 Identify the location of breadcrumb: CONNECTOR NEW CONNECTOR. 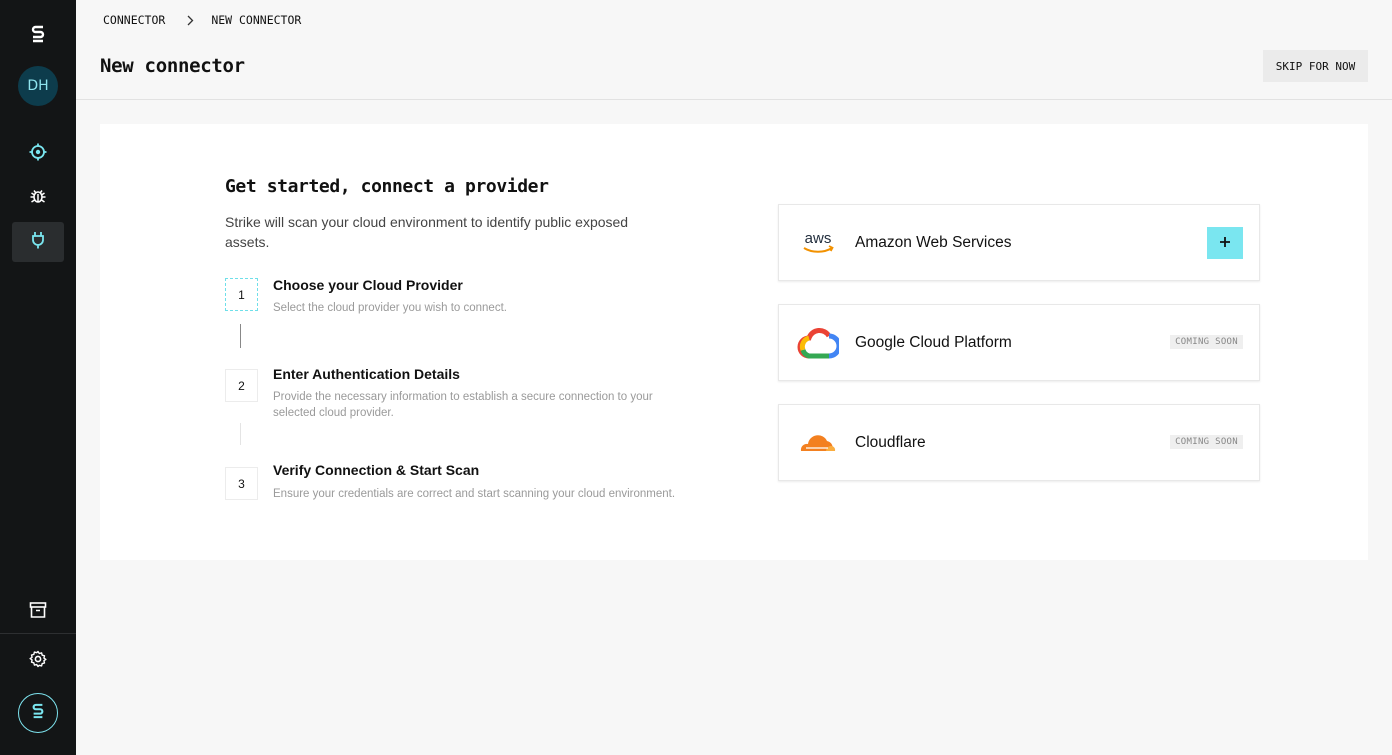
(202, 20).